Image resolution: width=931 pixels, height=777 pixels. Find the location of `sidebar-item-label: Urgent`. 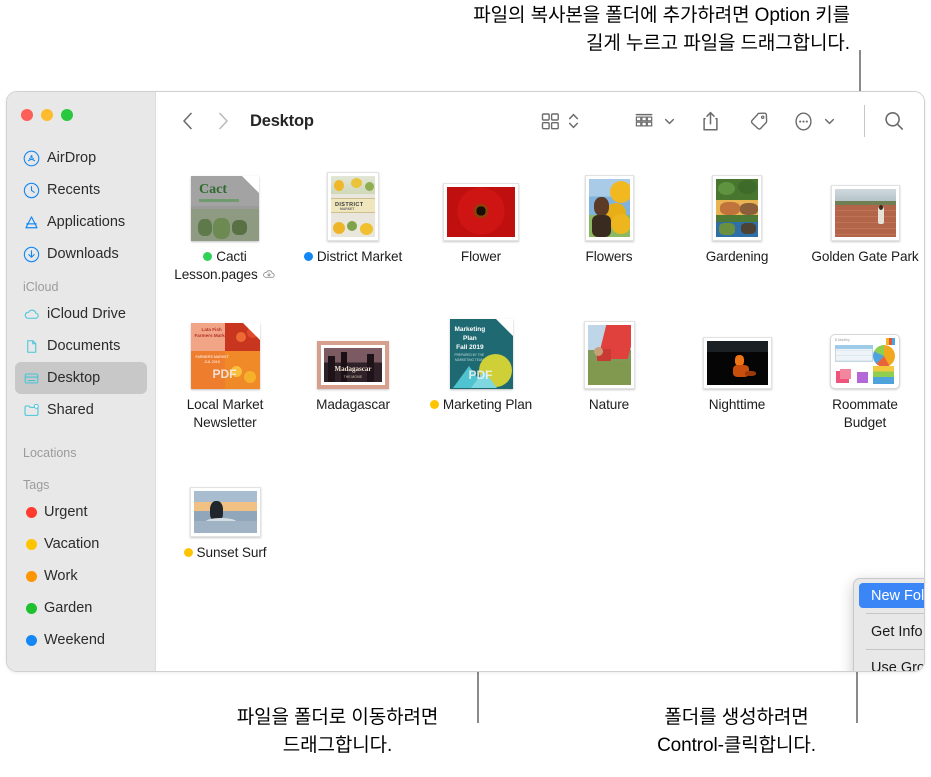

sidebar-item-label: Urgent is located at coordinates (66, 512).